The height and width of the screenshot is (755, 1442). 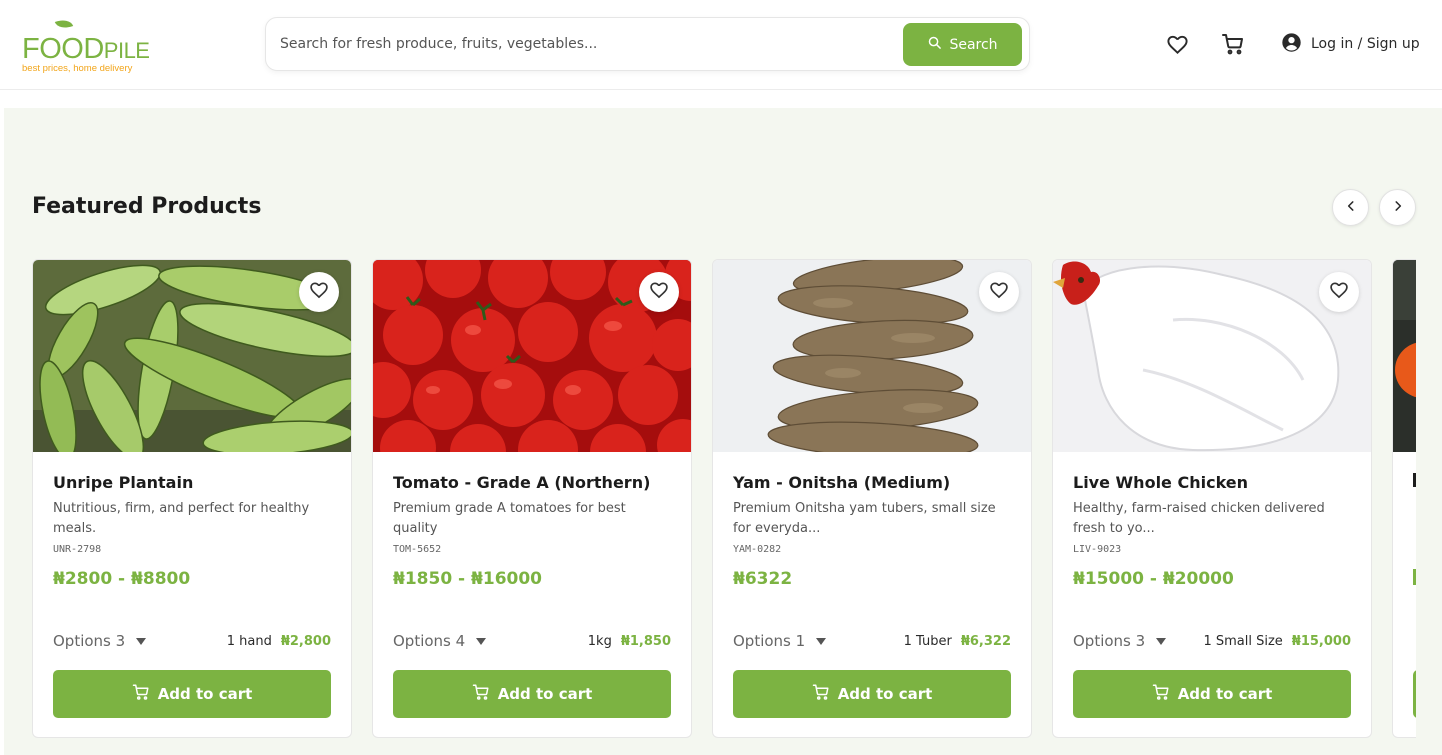 I want to click on unit-label: 1 Small Size, so click(x=1243, y=641).